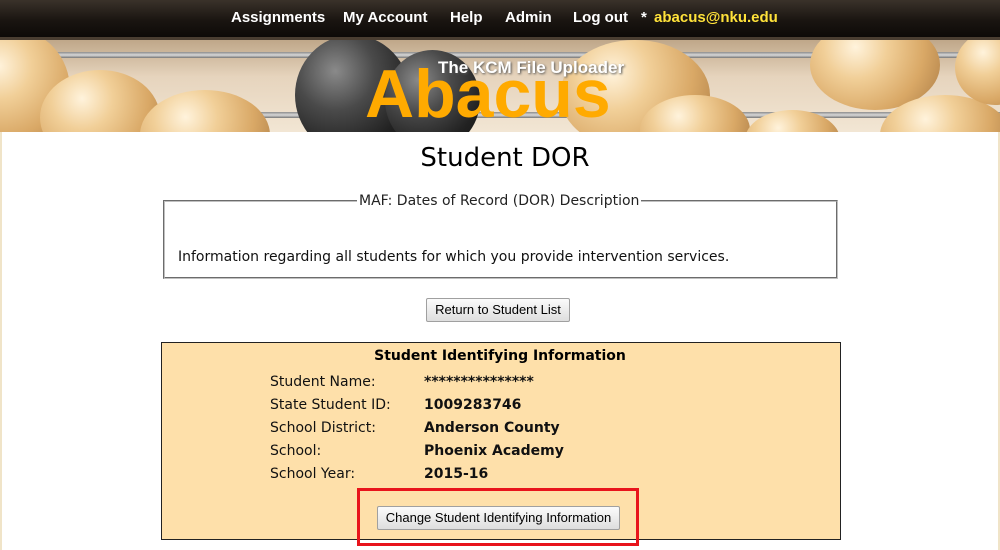 This screenshot has height=550, width=1000. Describe the element at coordinates (498, 310) in the screenshot. I see `return-to-student-list-button: Return to Student List` at that location.